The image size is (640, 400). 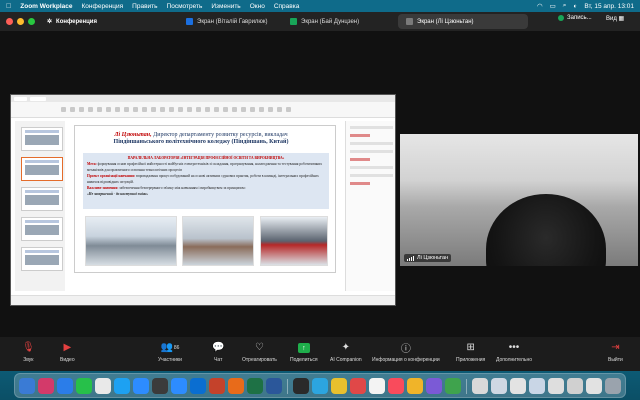 I want to click on photos-icon, so click(x=103, y=386).